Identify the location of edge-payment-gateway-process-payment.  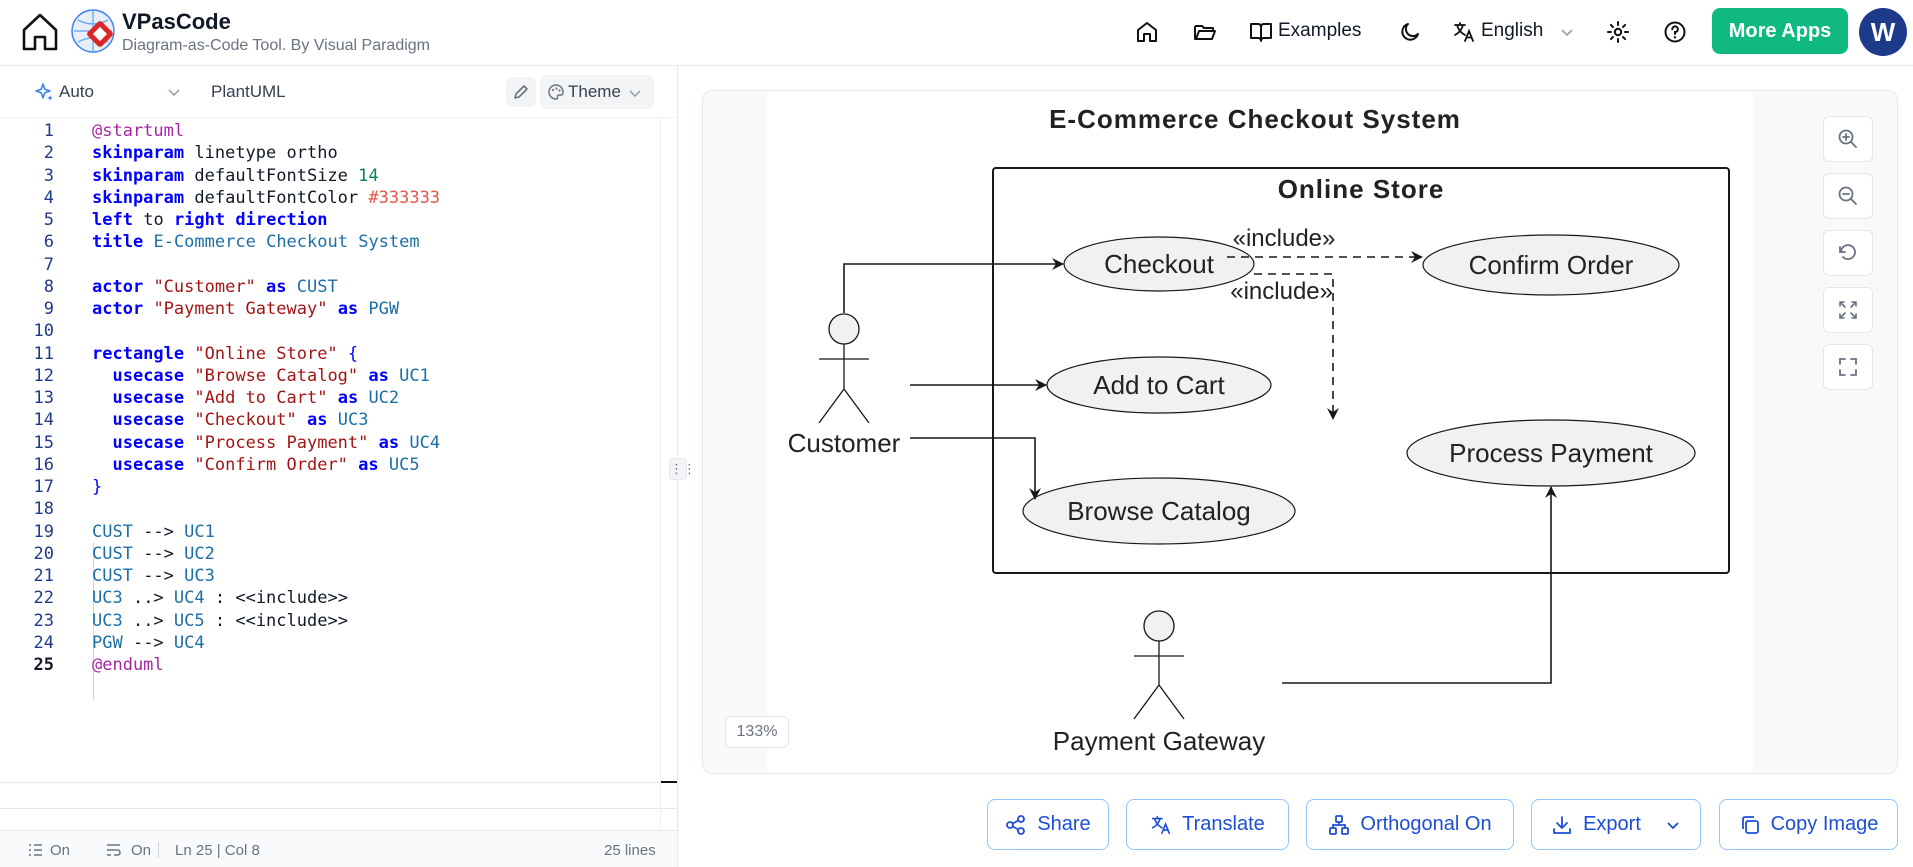
(1419, 585).